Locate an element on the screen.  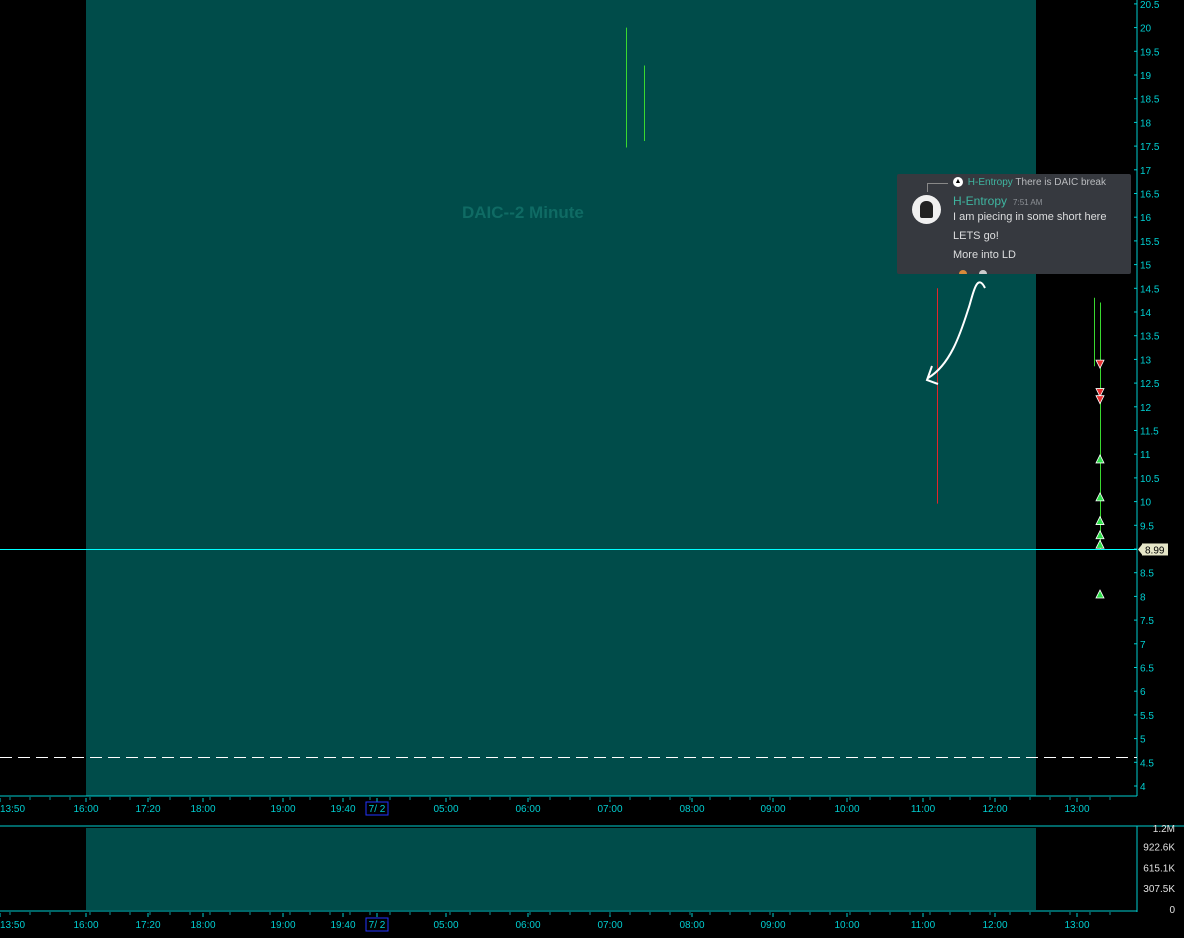
y-tick-label: 13 is located at coordinates (1146, 360).